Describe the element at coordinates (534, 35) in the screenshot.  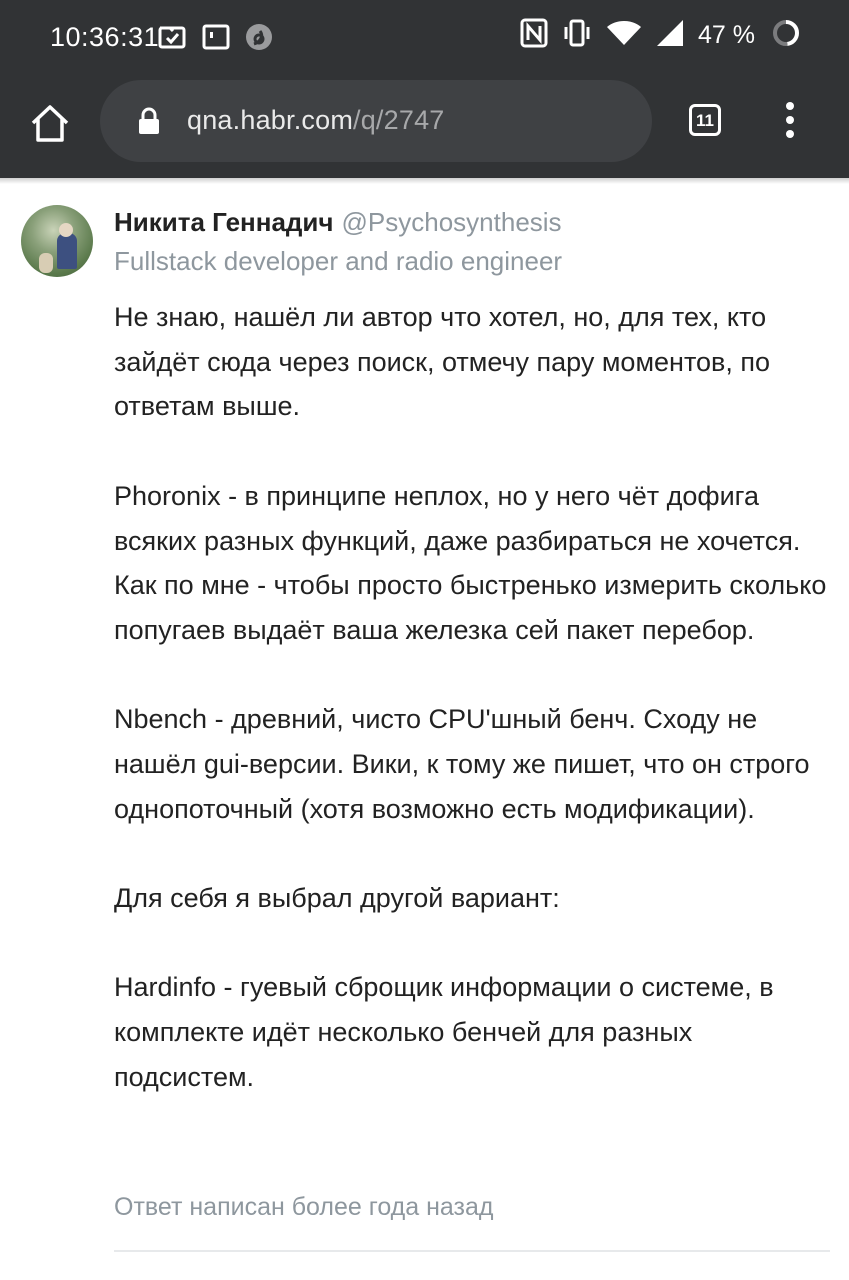
I see `nfc-icon` at that location.